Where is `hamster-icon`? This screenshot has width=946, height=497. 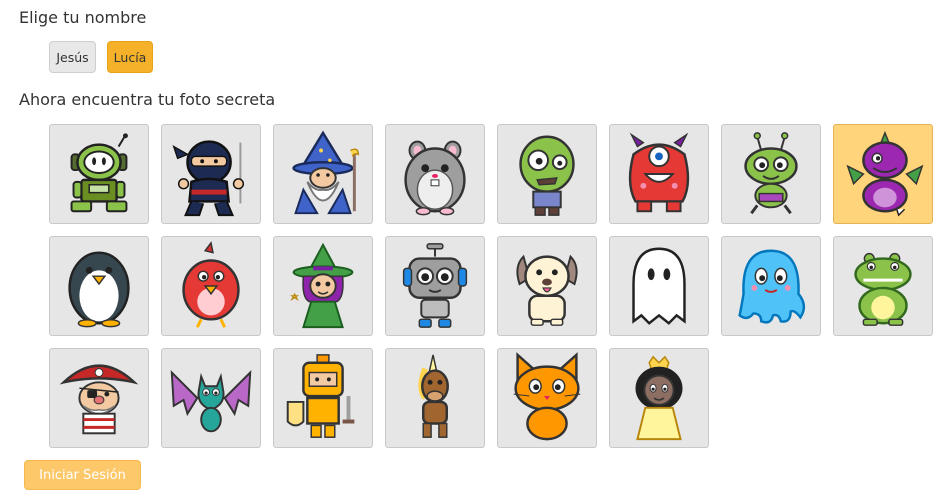
hamster-icon is located at coordinates (435, 178).